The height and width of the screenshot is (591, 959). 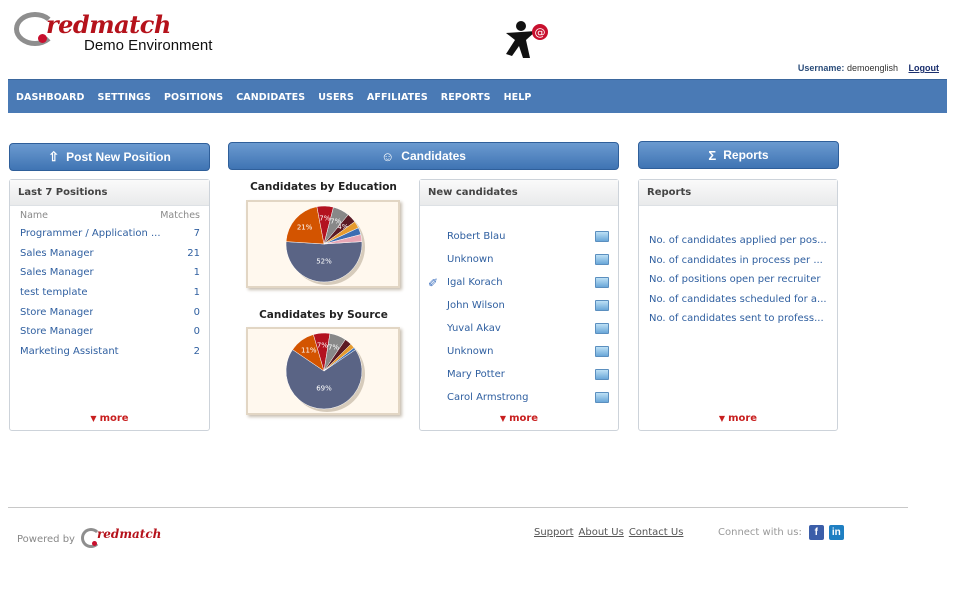 I want to click on export-icon: ⇧, so click(x=54, y=156).